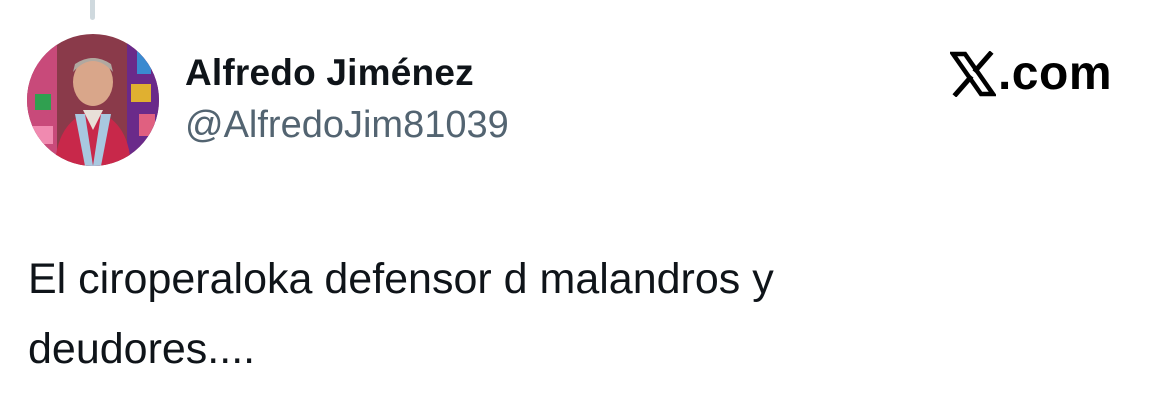  Describe the element at coordinates (972, 74) in the screenshot. I see `x-logo-icon` at that location.